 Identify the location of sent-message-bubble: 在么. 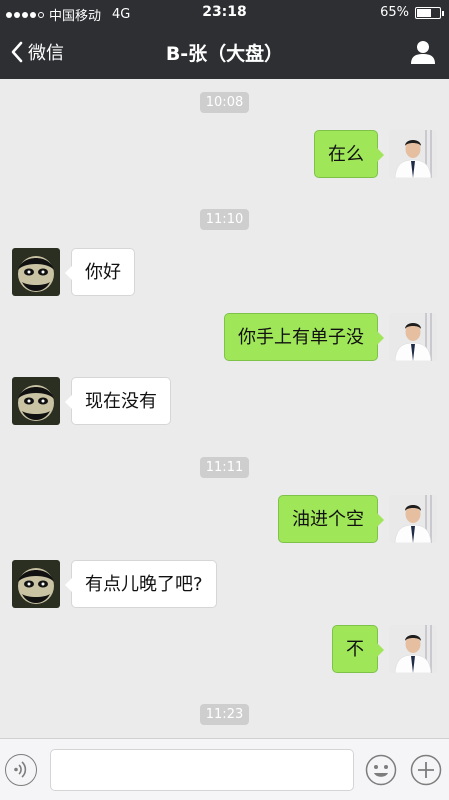
(349, 154).